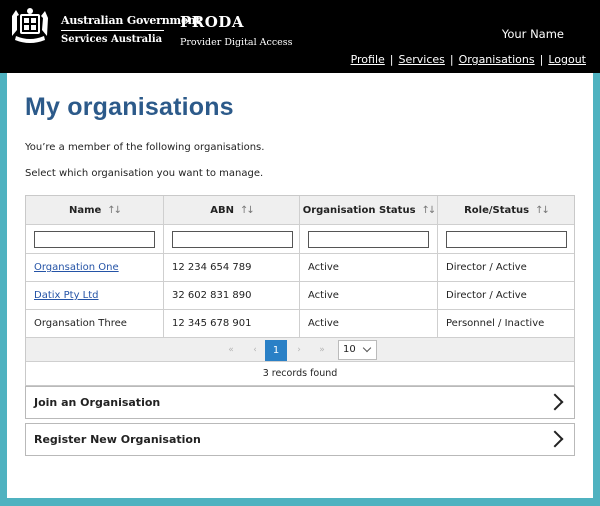 The height and width of the screenshot is (506, 600). What do you see at coordinates (95, 210) in the screenshot?
I see `column-header-name: Name ↑↓` at bounding box center [95, 210].